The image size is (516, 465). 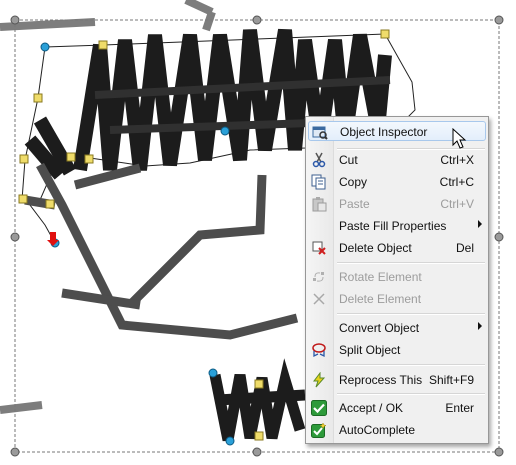 What do you see at coordinates (371, 408) in the screenshot?
I see `menu-item-label: Accept / OK` at bounding box center [371, 408].